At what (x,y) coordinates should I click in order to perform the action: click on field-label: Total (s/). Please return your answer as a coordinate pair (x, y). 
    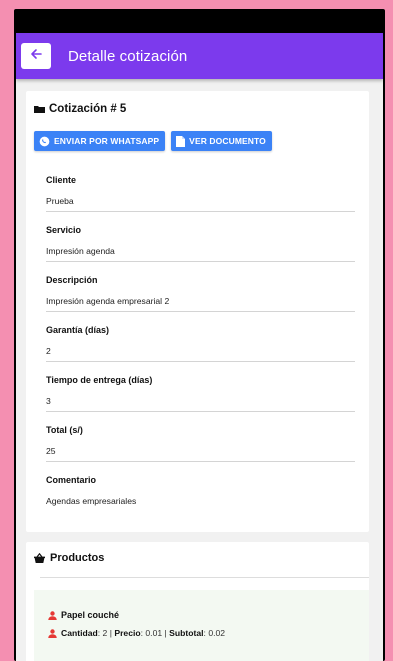
    Looking at the image, I should click on (64, 430).